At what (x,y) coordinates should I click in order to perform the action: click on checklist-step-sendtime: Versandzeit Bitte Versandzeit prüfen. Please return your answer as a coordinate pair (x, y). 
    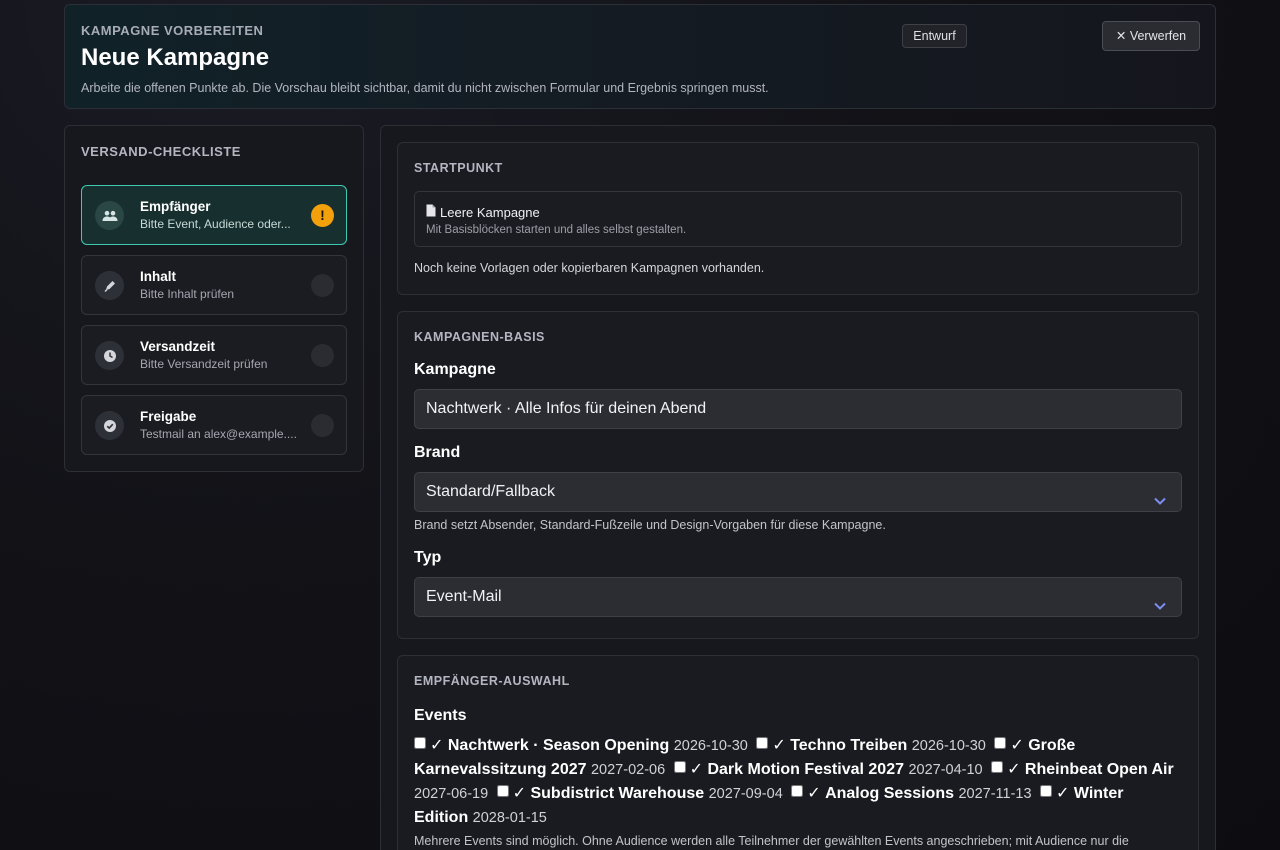
    Looking at the image, I should click on (214, 355).